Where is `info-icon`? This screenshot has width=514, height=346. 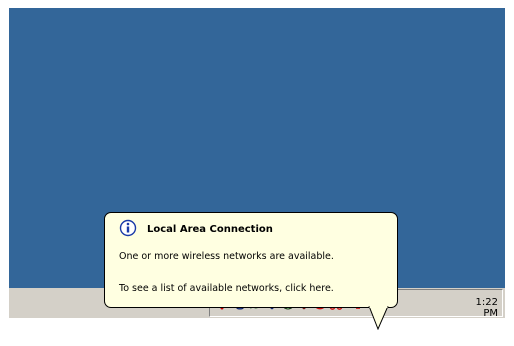 info-icon is located at coordinates (128, 228).